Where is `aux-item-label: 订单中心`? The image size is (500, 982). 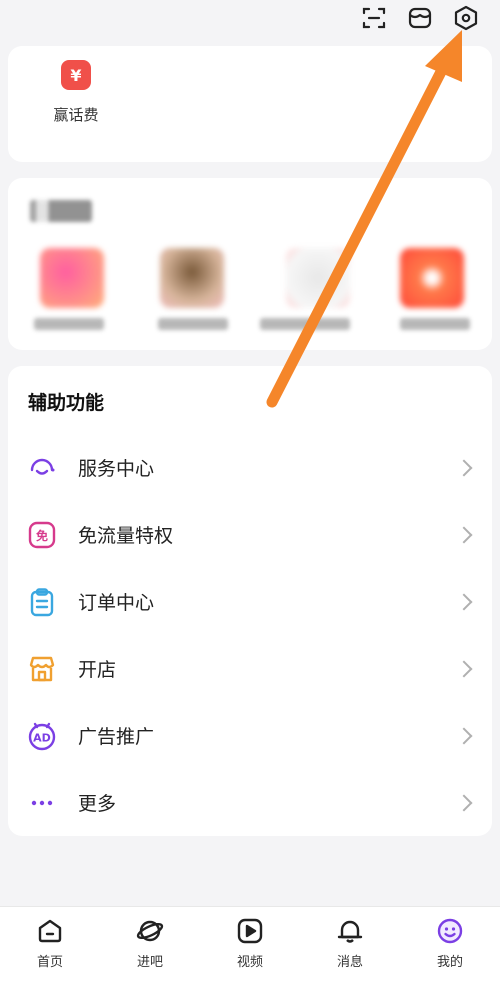
aux-item-label: 订单中心 is located at coordinates (116, 603).